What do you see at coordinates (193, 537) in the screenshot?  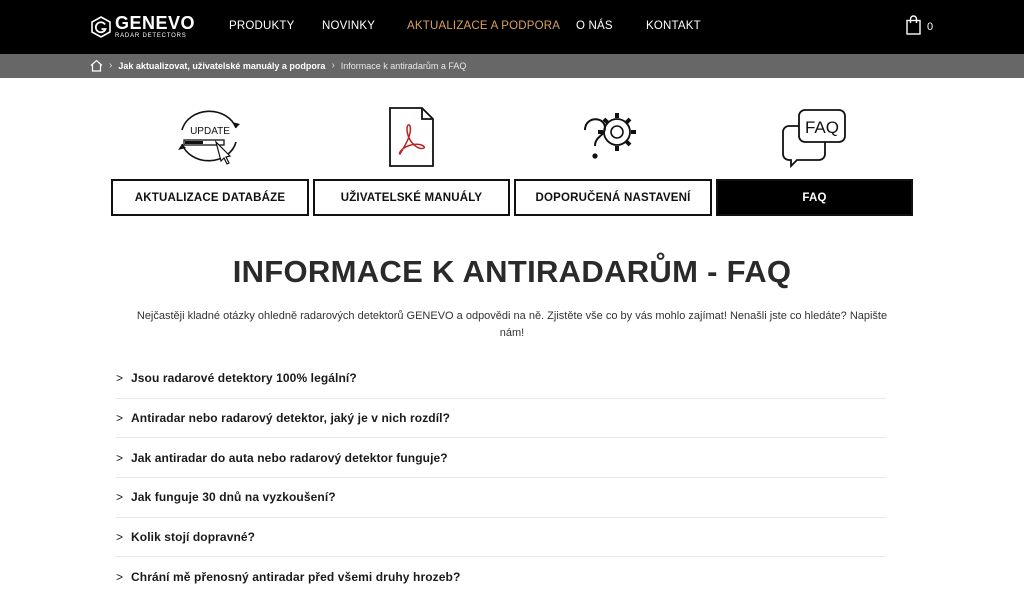 I see `faq-question: Kolik stojí dopravné?` at bounding box center [193, 537].